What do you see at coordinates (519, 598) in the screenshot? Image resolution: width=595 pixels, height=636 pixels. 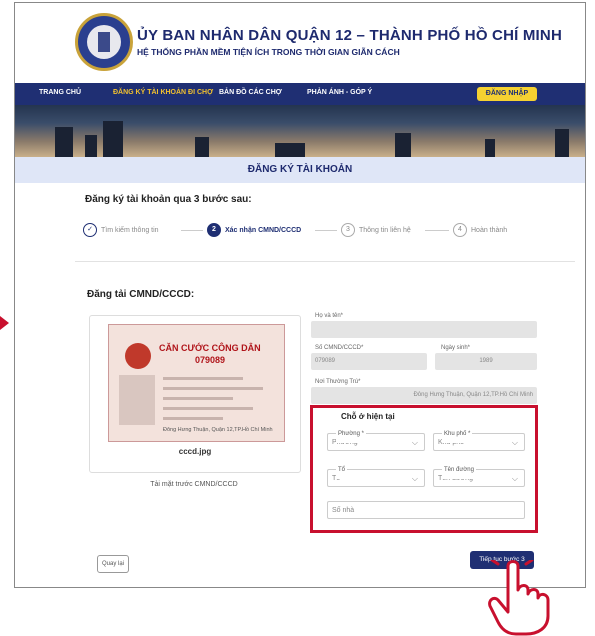 I see `pointing-hand-icon` at bounding box center [519, 598].